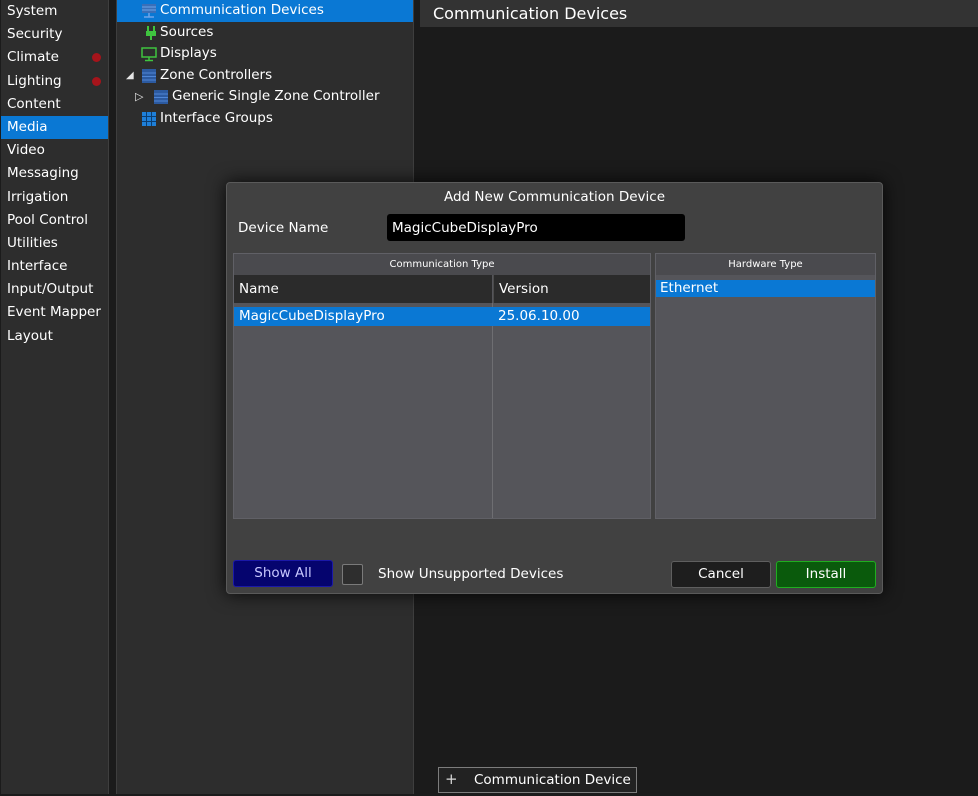 The width and height of the screenshot is (978, 796). Describe the element at coordinates (26, 150) in the screenshot. I see `nav-item-label: Video` at that location.